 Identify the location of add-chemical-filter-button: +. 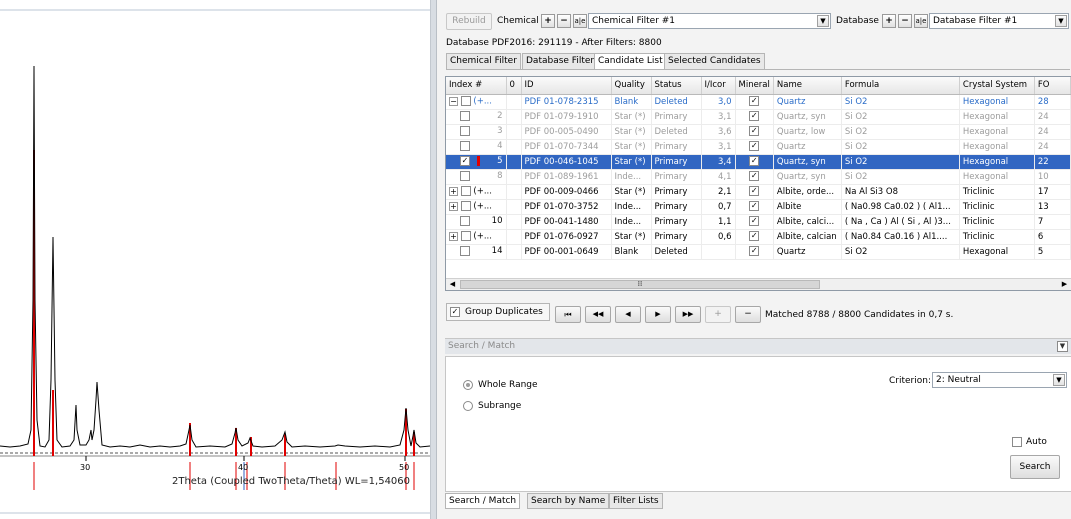
(548, 21).